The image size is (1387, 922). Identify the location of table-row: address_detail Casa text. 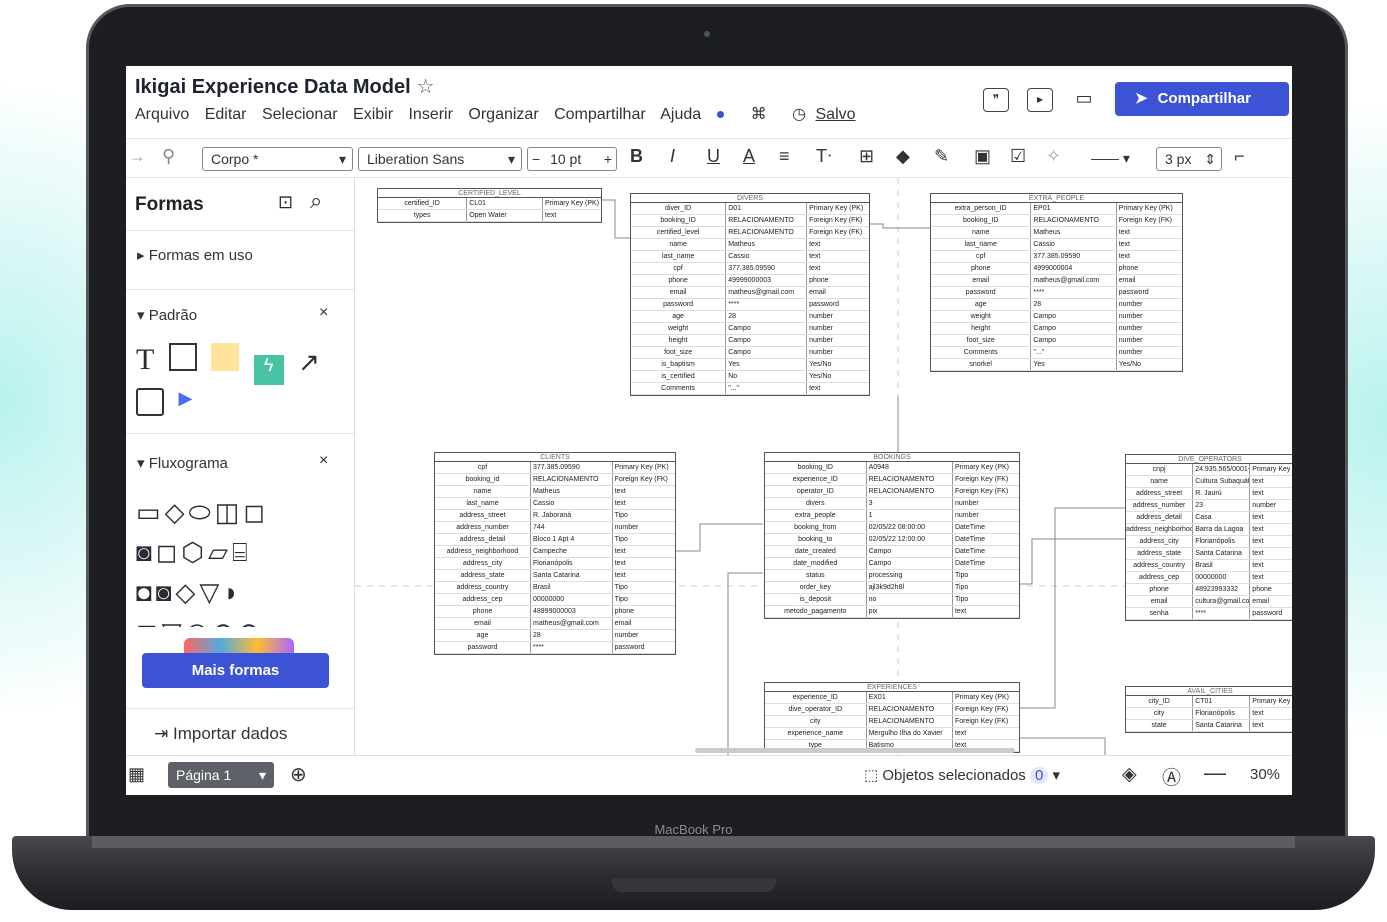
(1209, 518).